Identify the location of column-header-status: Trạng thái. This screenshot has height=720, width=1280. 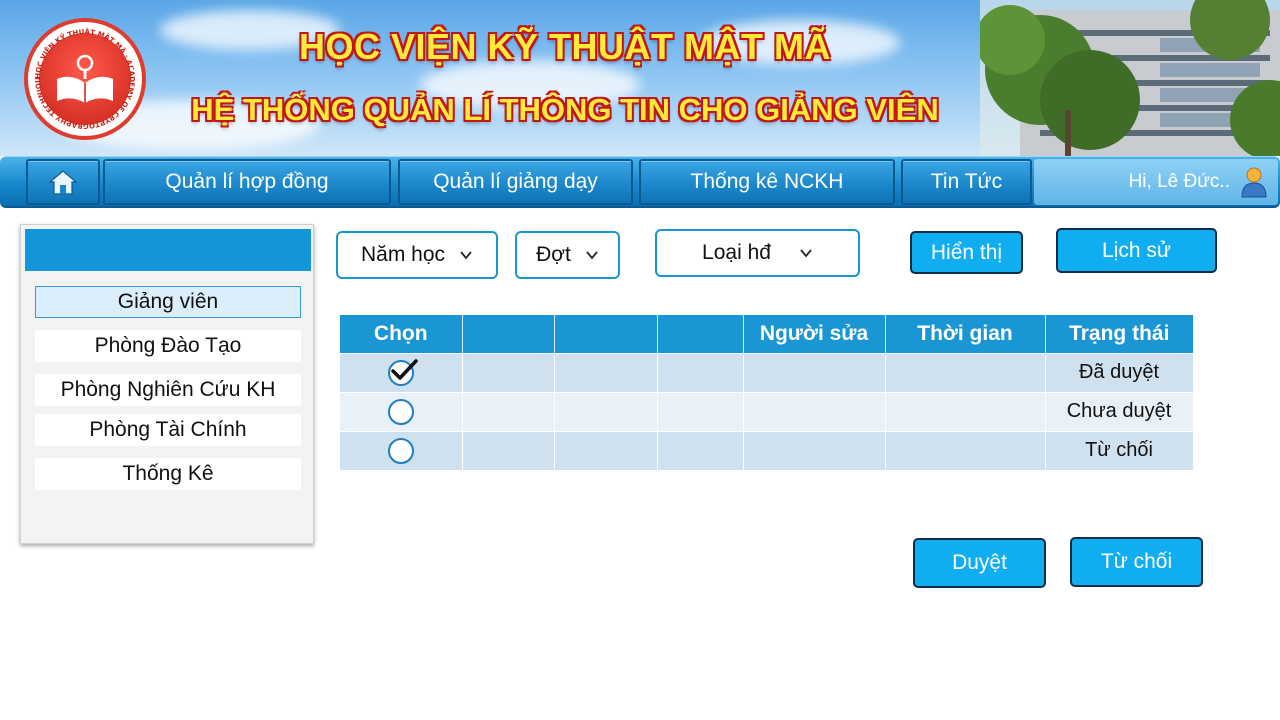
(1119, 334).